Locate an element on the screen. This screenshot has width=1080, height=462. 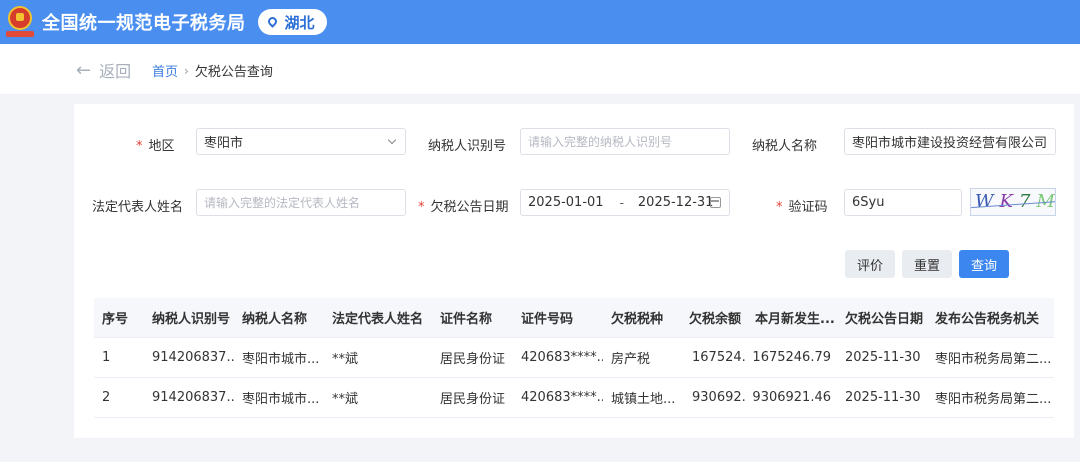
chevron-down-icon is located at coordinates (392, 140).